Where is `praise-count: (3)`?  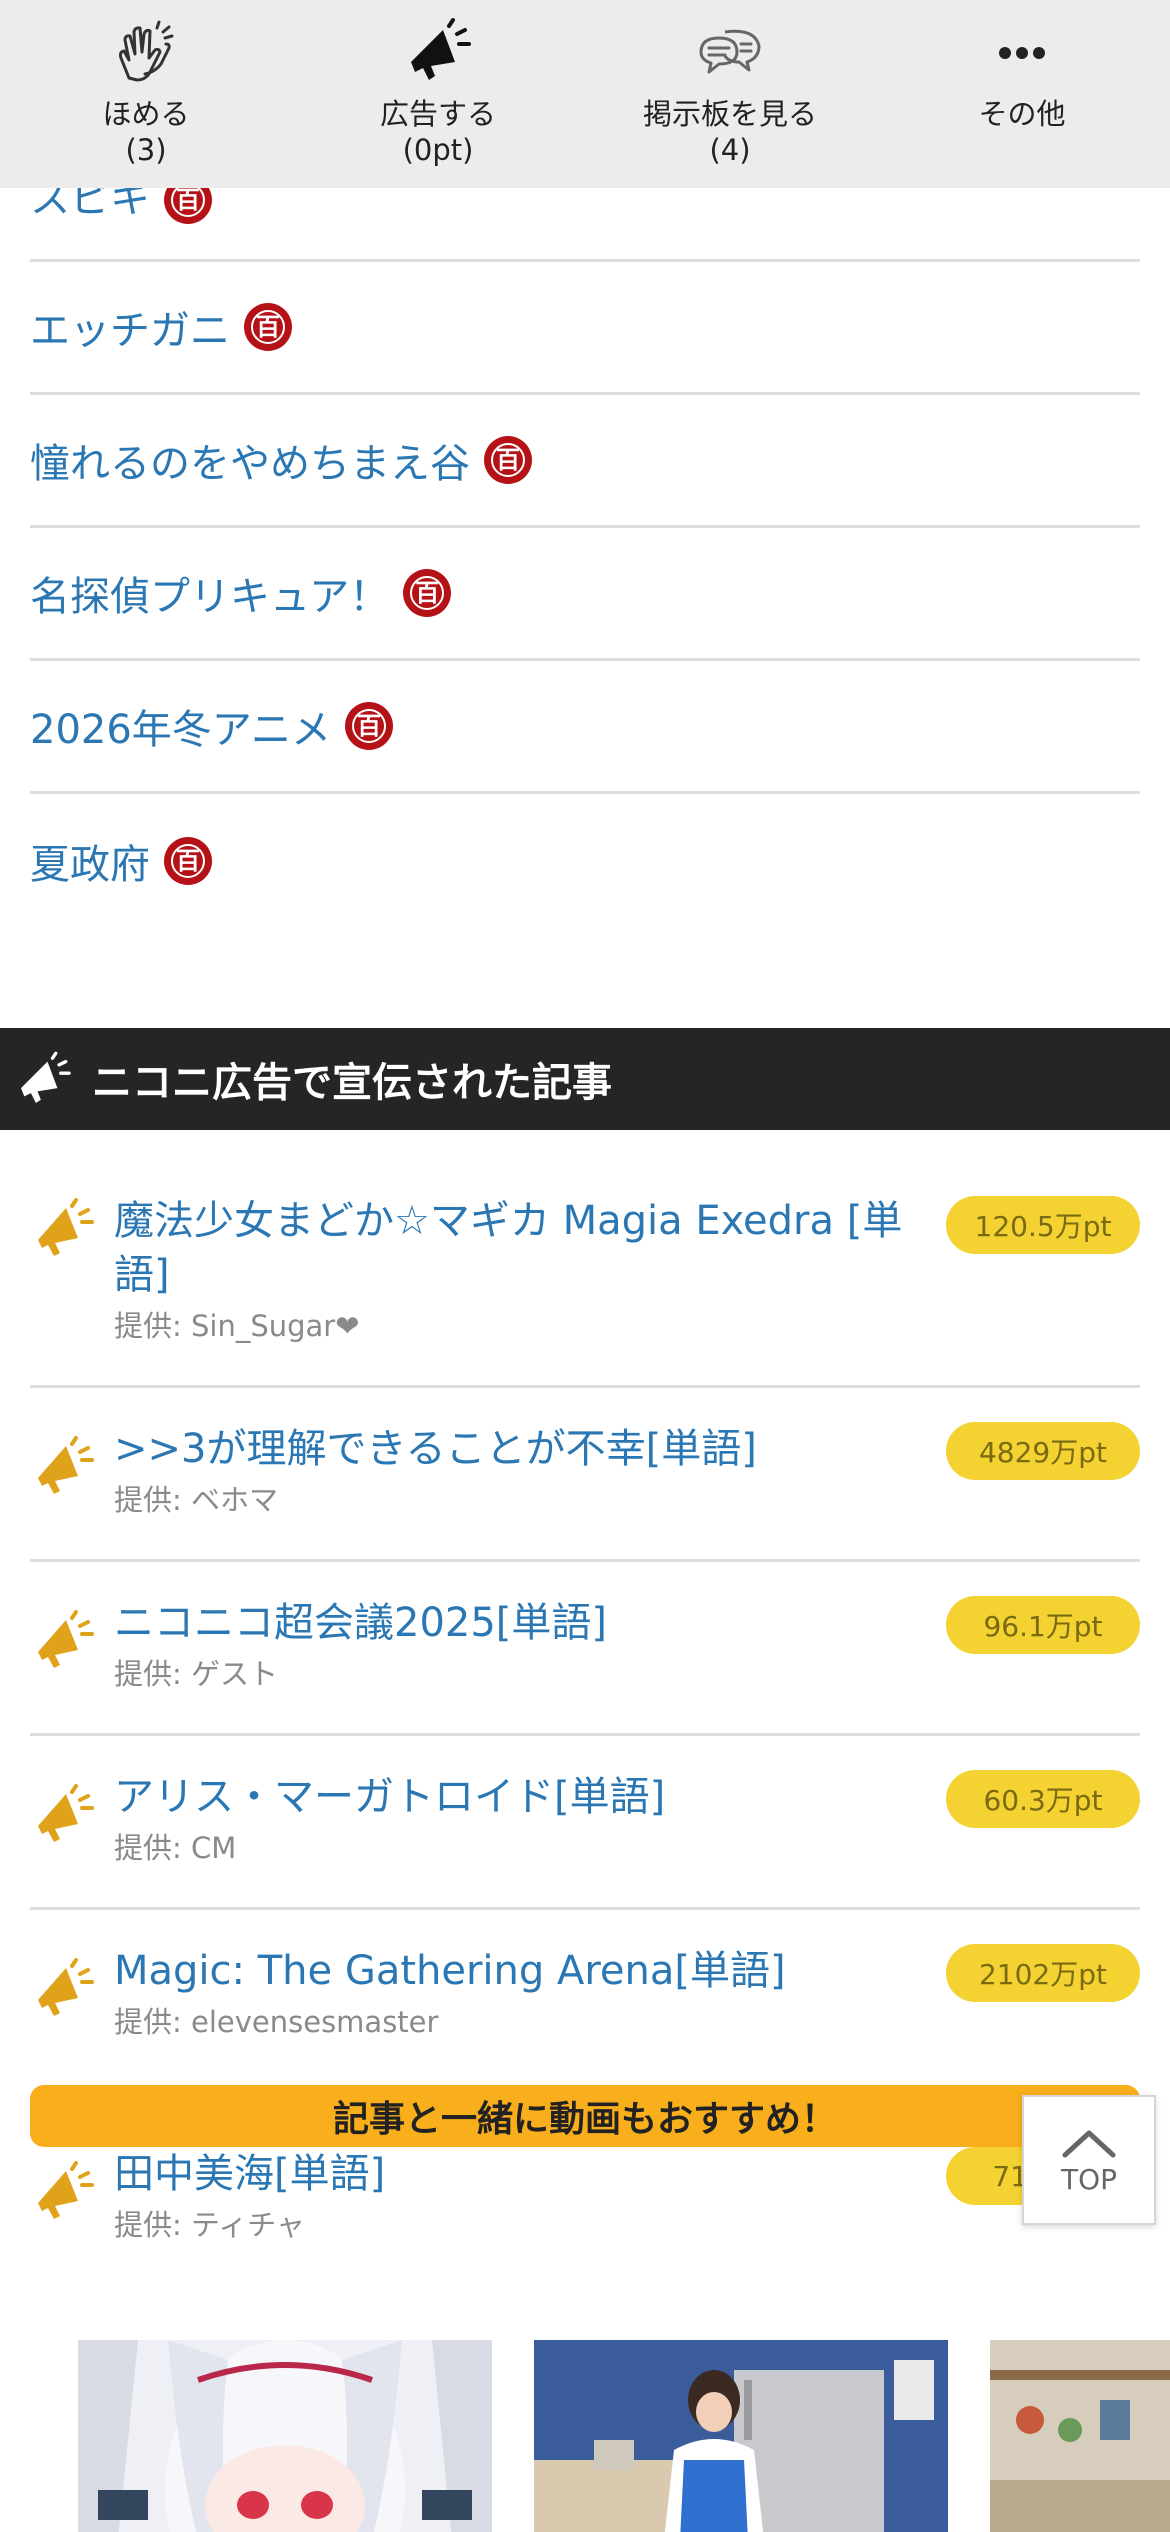
praise-count: (3) is located at coordinates (146, 150).